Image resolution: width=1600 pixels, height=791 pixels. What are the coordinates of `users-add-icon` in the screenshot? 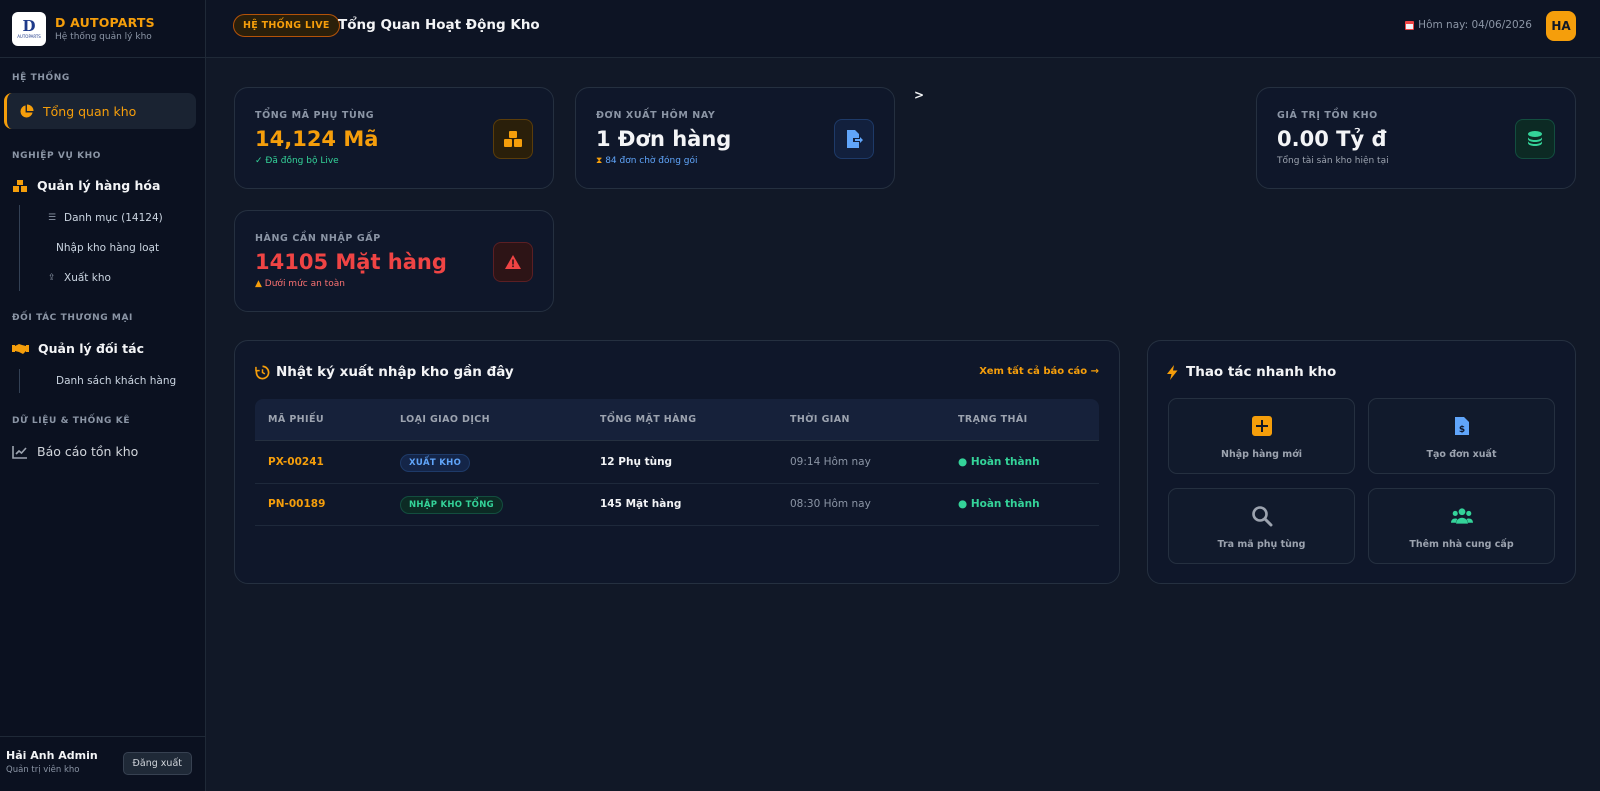 It's located at (1461, 516).